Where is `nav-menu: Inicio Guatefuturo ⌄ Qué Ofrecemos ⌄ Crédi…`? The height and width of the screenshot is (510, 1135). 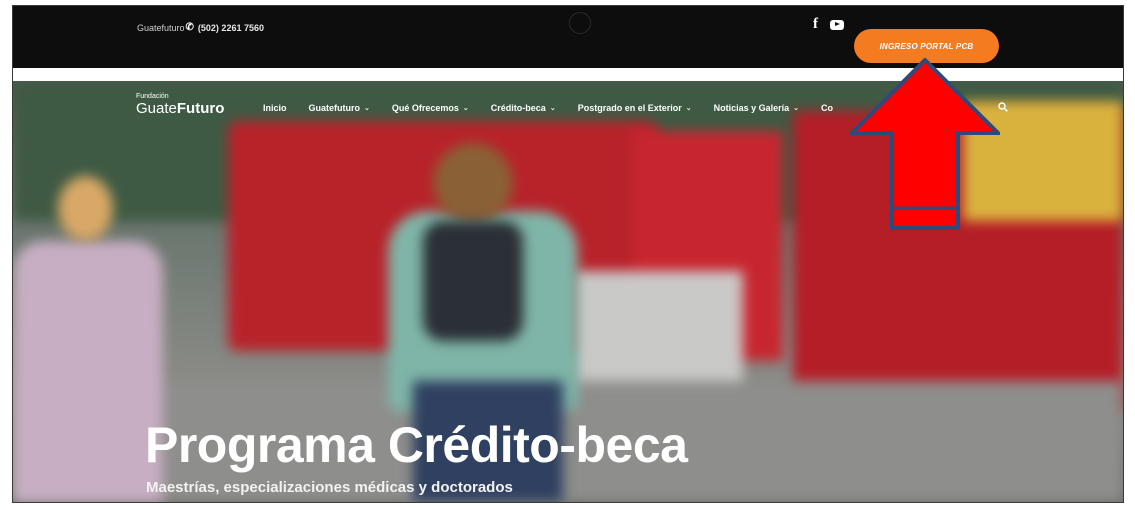
nav-menu: Inicio Guatefuturo ⌄ Qué Ofrecemos ⌄ Crédi… is located at coordinates (559, 108).